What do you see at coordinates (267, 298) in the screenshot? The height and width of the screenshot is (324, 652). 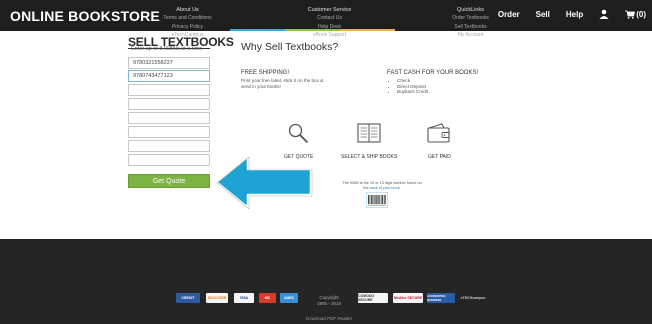 I see `mastercard-badge: MC` at bounding box center [267, 298].